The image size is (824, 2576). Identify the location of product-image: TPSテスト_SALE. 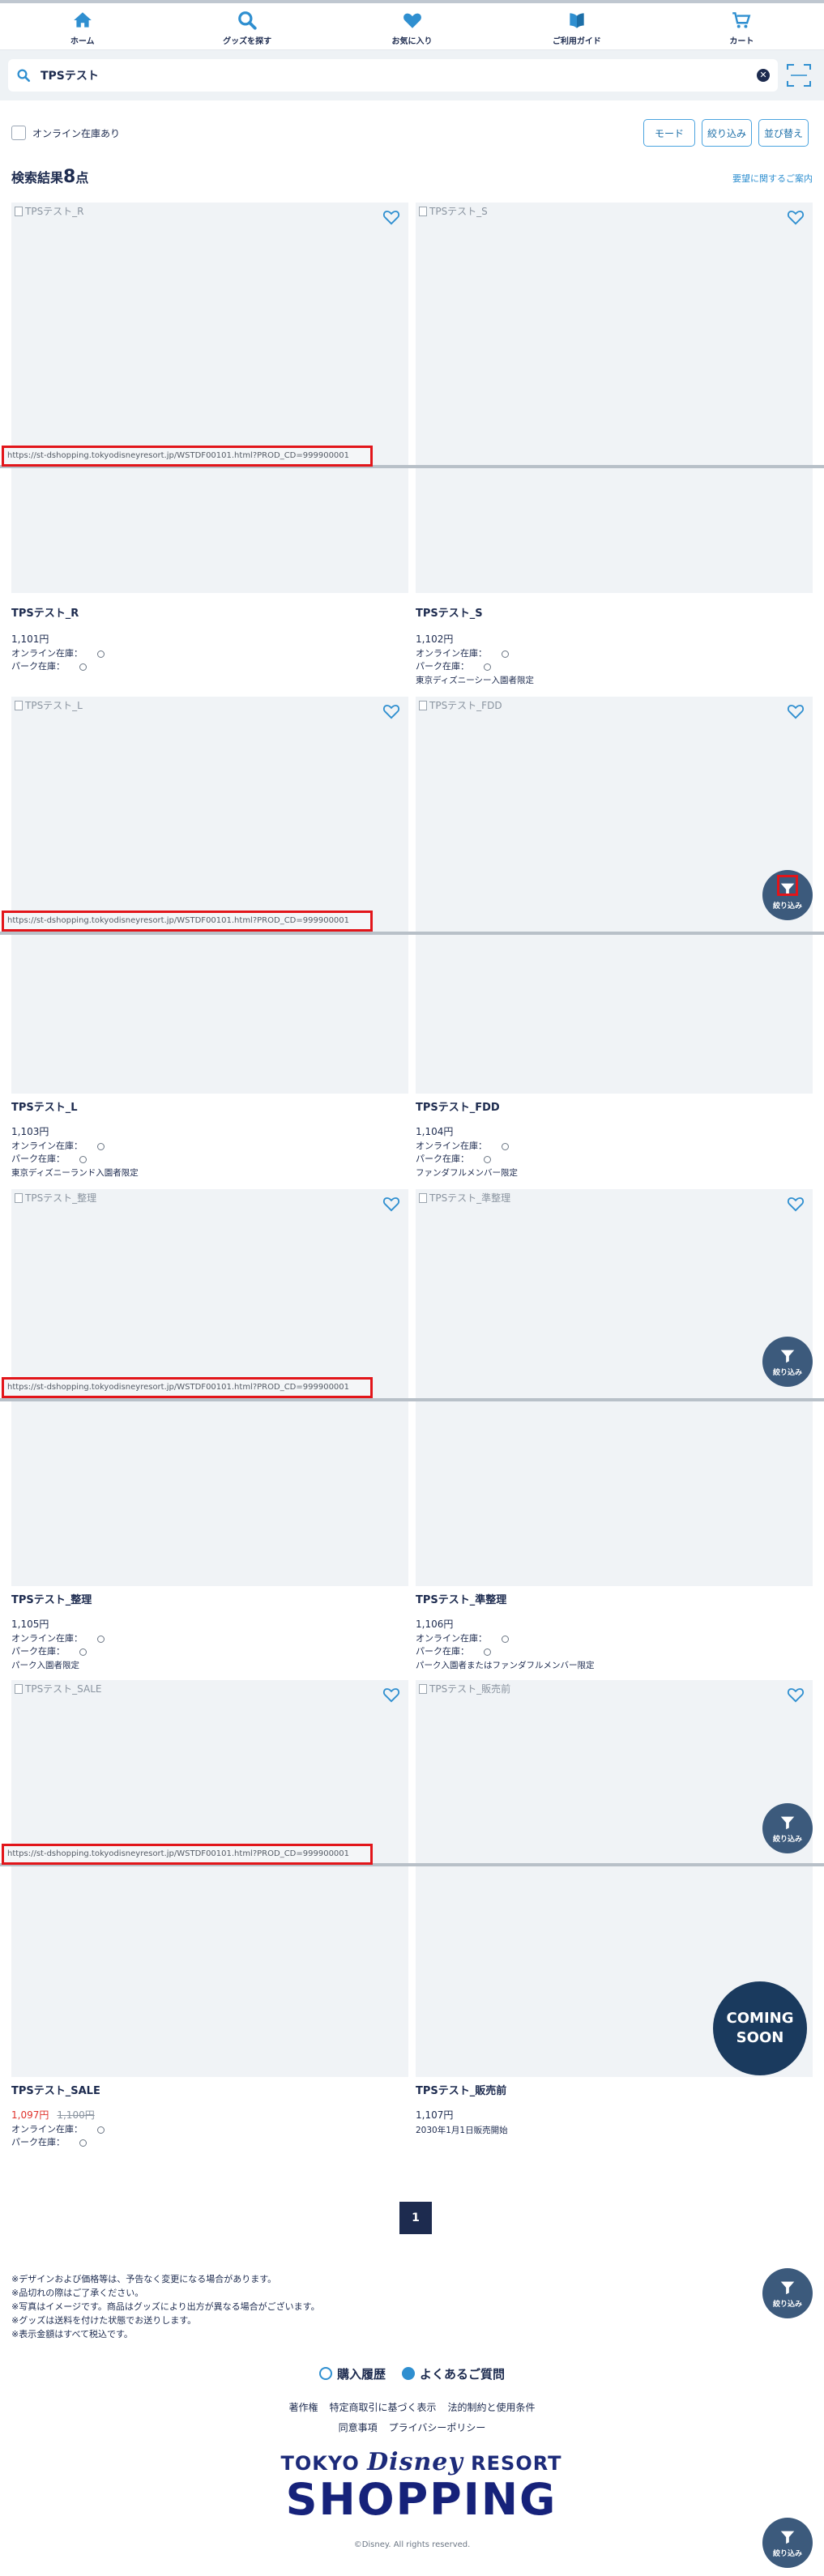
(209, 1879).